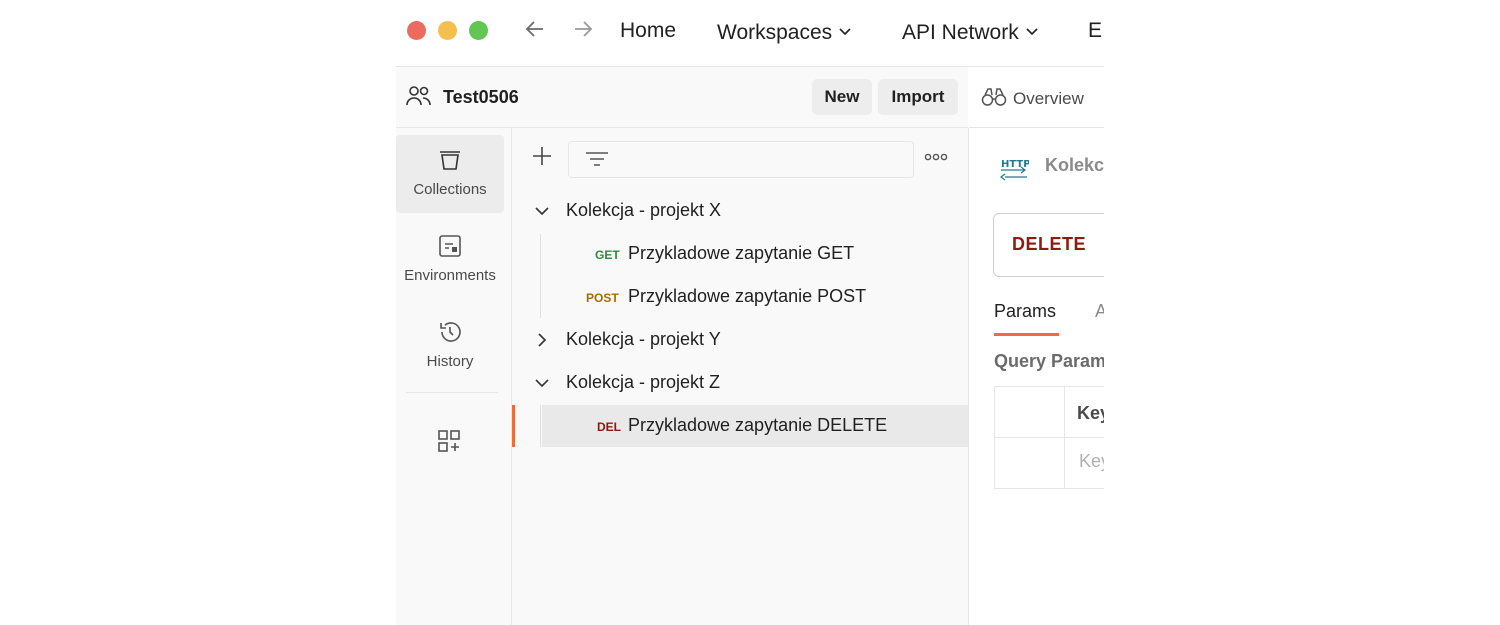 The width and height of the screenshot is (1500, 625). I want to click on add-collection-icon, so click(542, 158).